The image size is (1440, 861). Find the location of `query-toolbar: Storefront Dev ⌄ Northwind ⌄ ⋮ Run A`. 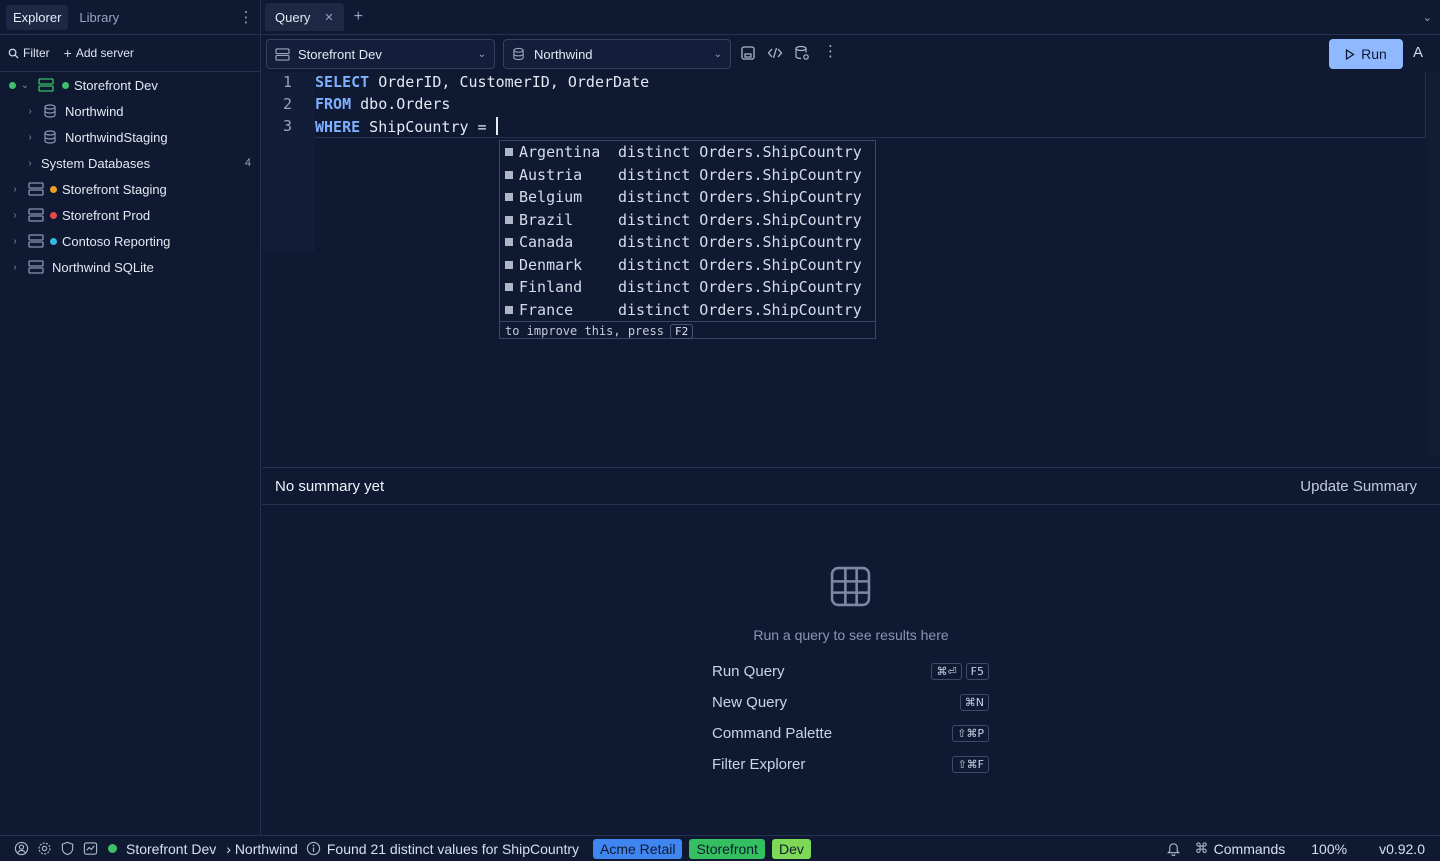

query-toolbar: Storefront Dev ⌄ Northwind ⌄ ⋮ Run A is located at coordinates (851, 54).